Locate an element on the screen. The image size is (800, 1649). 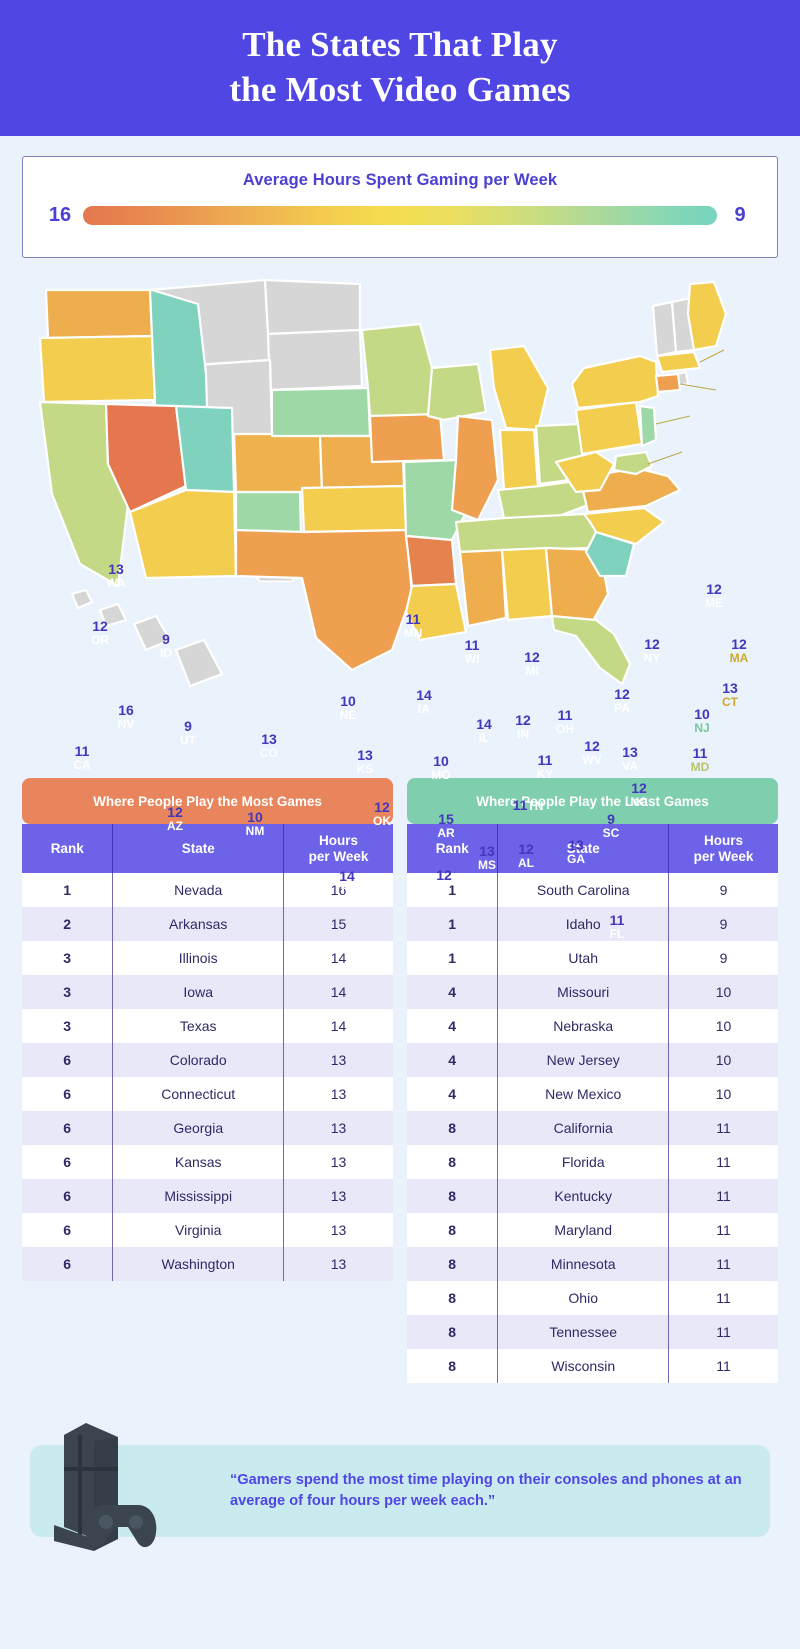
table-row: 4 Nebraska 10 is located at coordinates (592, 1026).